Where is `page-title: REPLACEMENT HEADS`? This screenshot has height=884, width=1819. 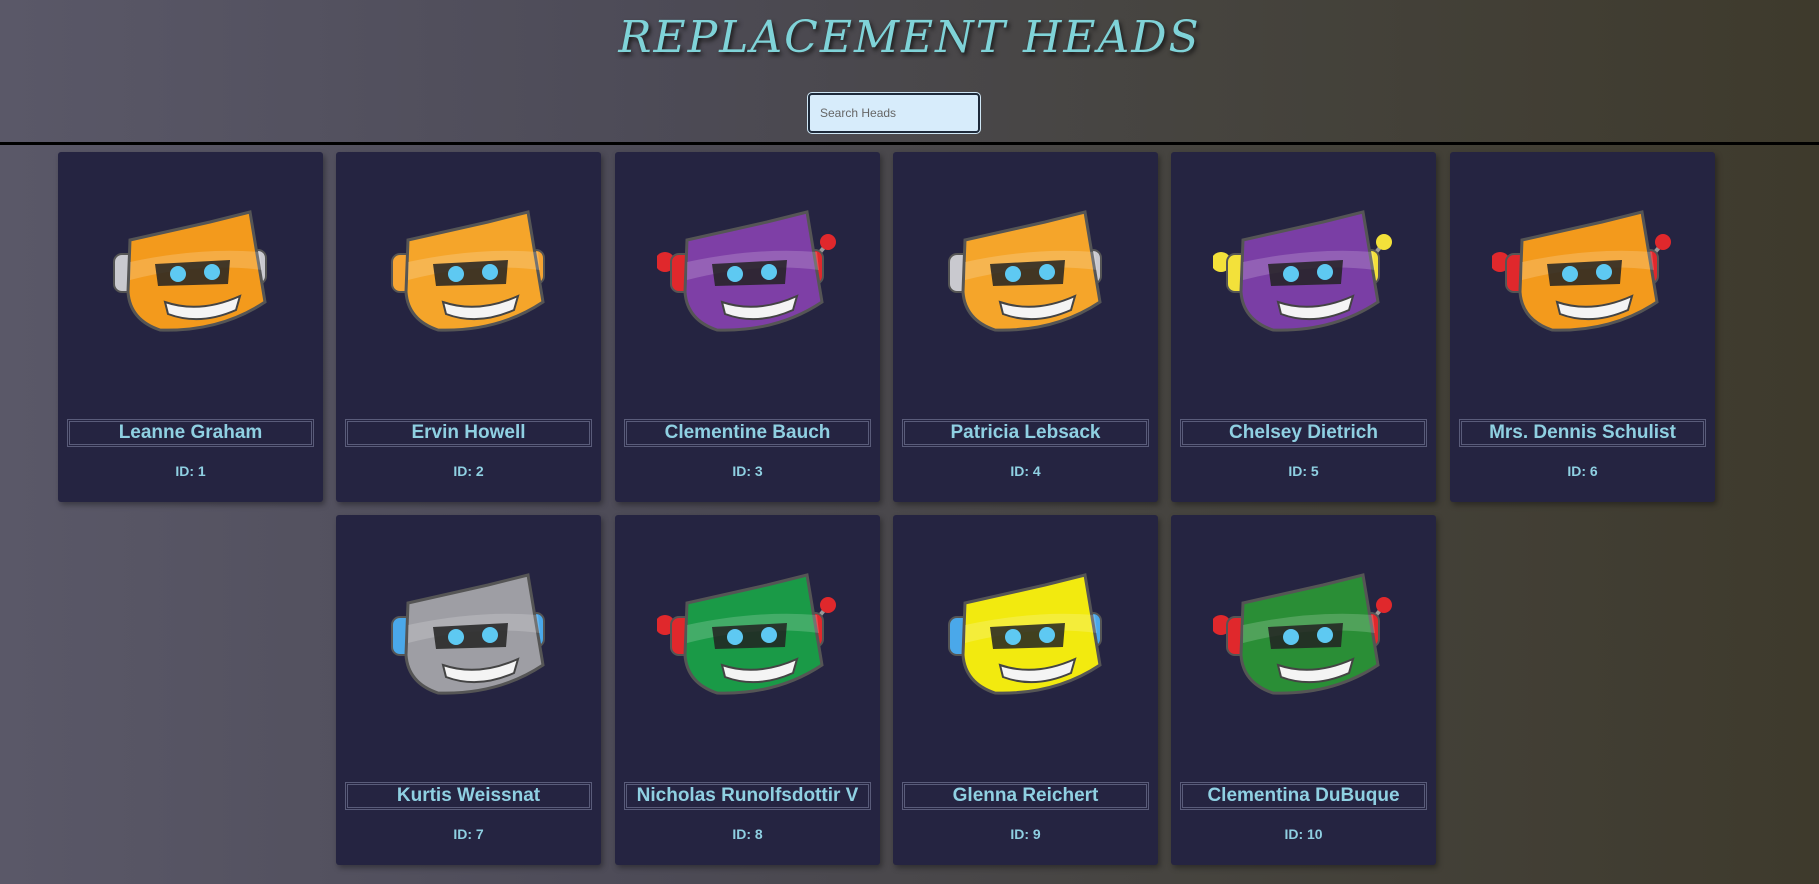
page-title: REPLACEMENT HEADS is located at coordinates (909, 37).